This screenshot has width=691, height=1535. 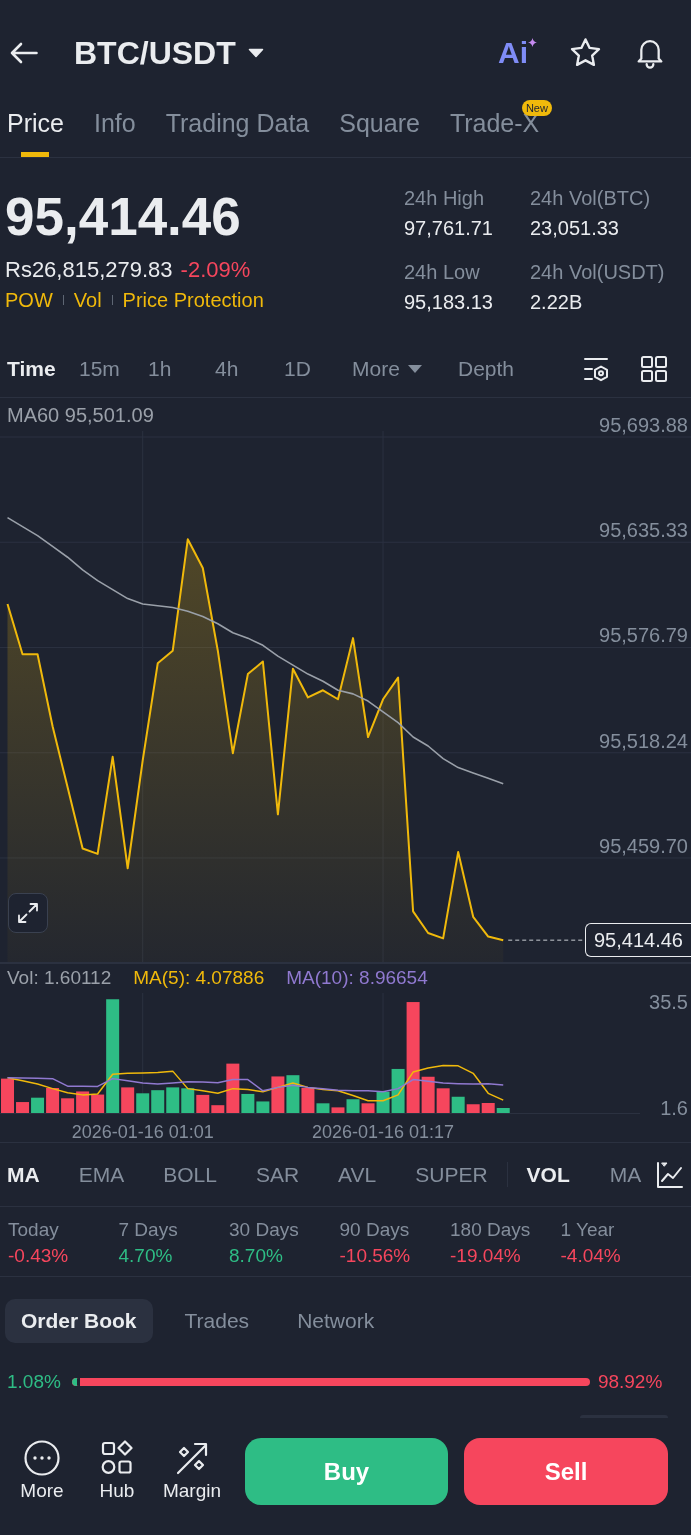 What do you see at coordinates (668, 1002) in the screenshot?
I see `y-axis-label: 35.5` at bounding box center [668, 1002].